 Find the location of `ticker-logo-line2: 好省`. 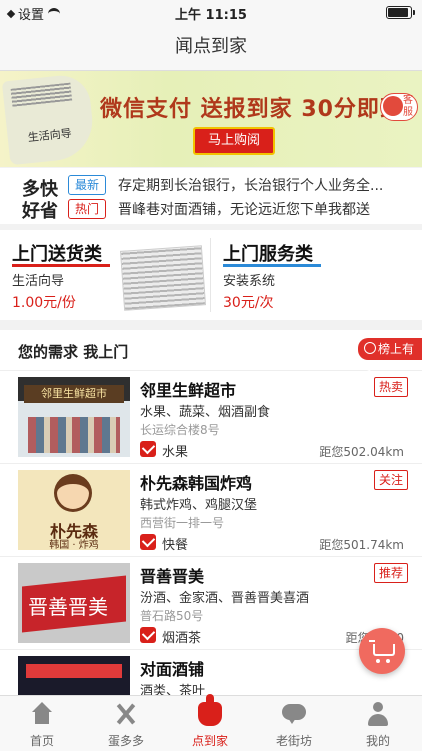

ticker-logo-line2: 好省 is located at coordinates (40, 211).